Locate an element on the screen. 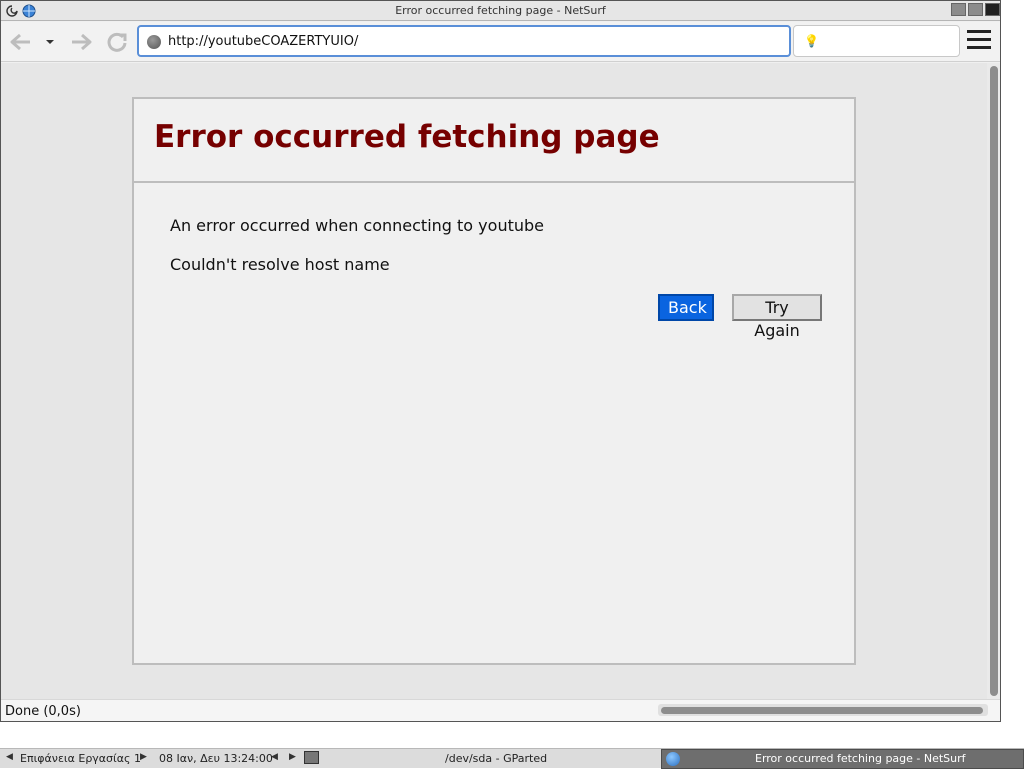 This screenshot has height=769, width=1024. status-text: Done (0,0s) is located at coordinates (43, 711).